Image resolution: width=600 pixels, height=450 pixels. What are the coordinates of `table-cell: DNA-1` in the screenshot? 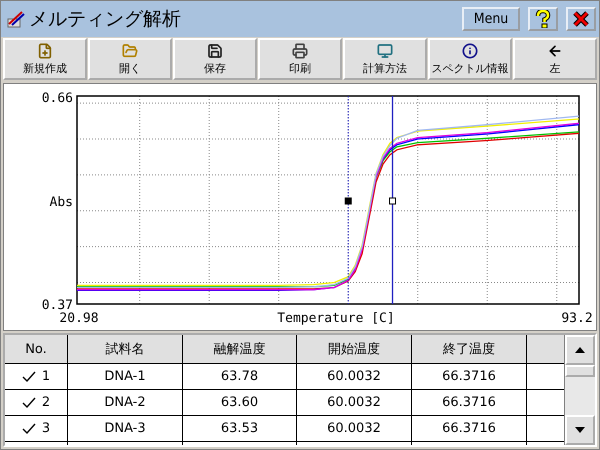 It's located at (125, 376).